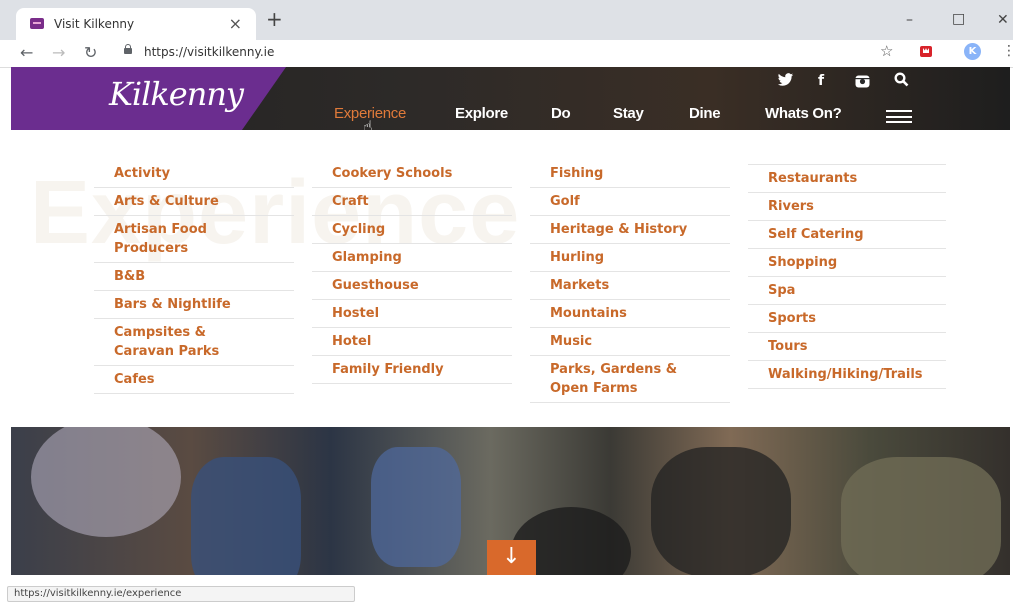 The image size is (1013, 602). Describe the element at coordinates (803, 113) in the screenshot. I see `nav-whats-on: Whats On?` at that location.